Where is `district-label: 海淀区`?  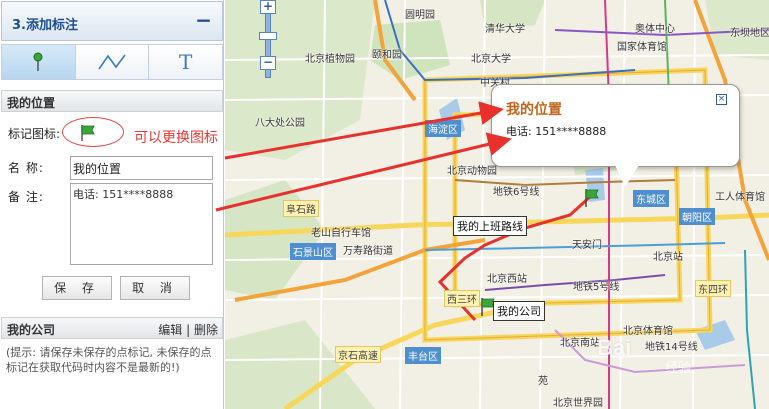
district-label: 海淀区 is located at coordinates (443, 128).